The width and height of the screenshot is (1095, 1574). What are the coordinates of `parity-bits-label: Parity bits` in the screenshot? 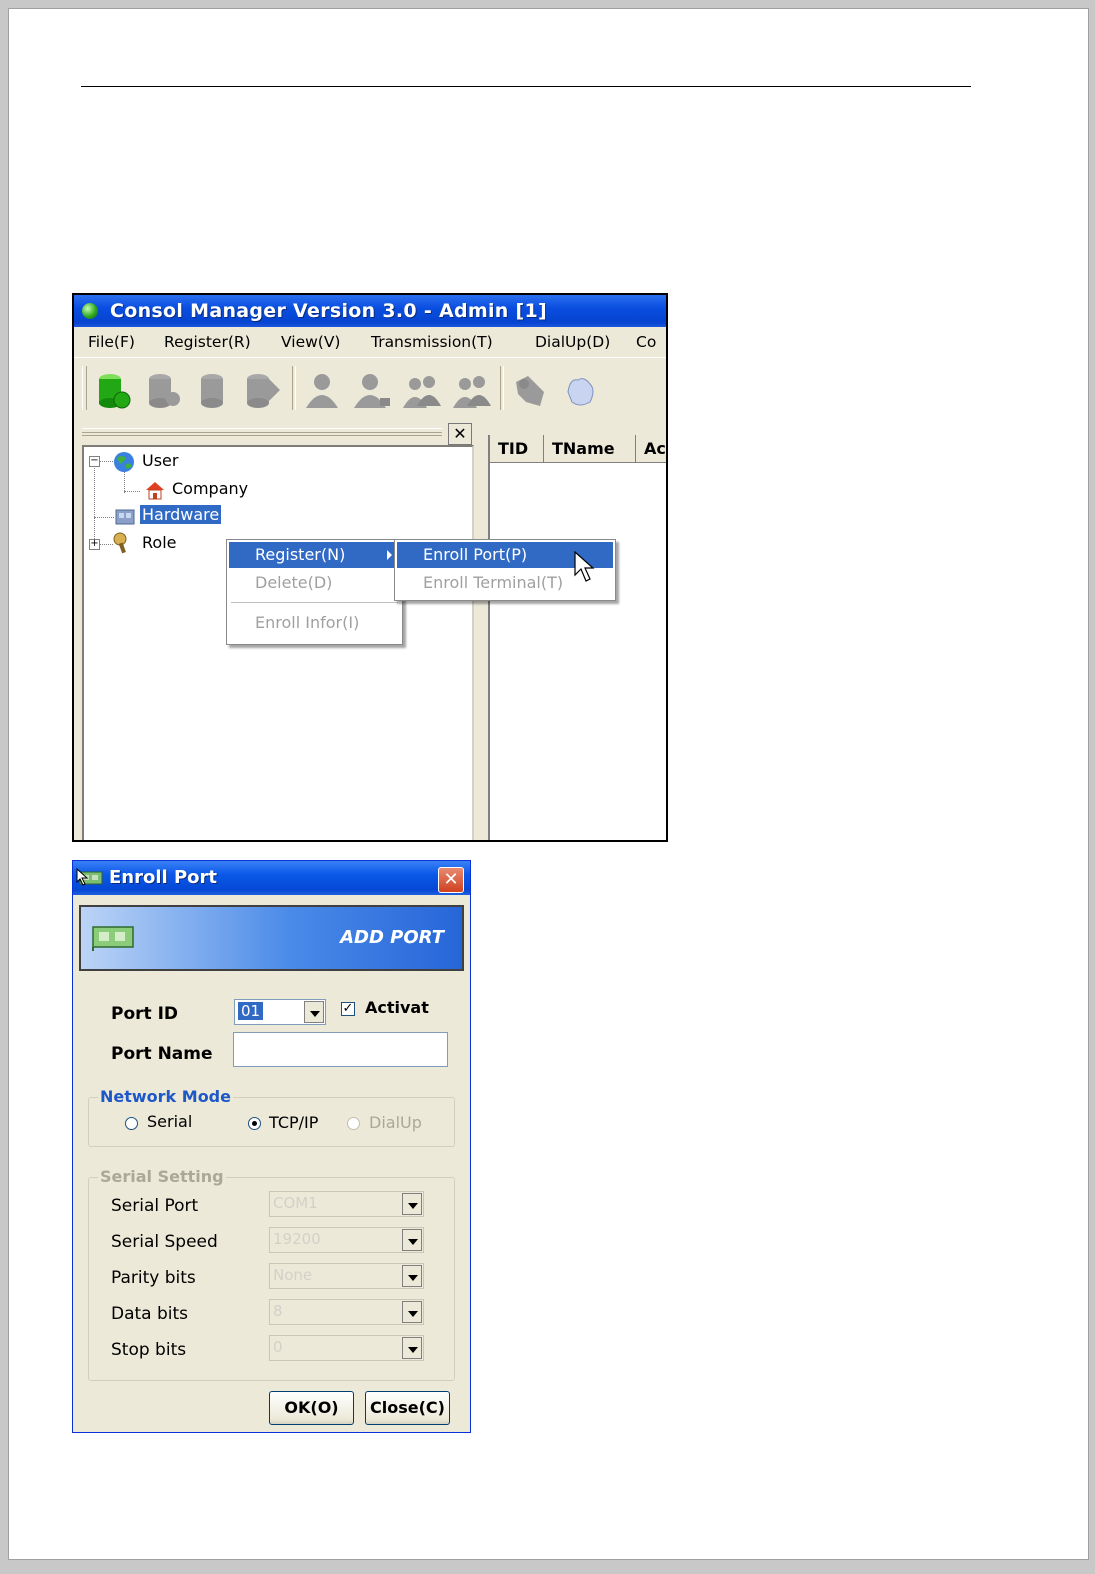 It's located at (153, 1278).